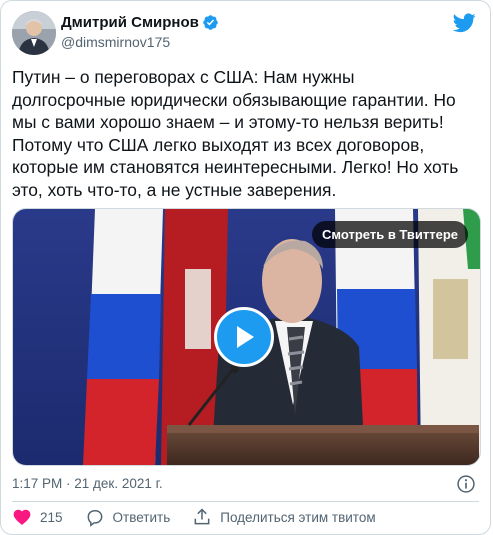  Describe the element at coordinates (390, 234) in the screenshot. I see `watch-on-twitter-button: Смотреть в Твиттере` at that location.